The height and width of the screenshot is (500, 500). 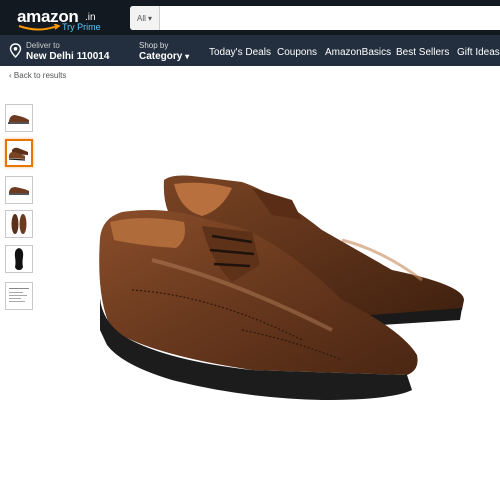 What do you see at coordinates (39, 27) in the screenshot?
I see `smile-icon` at bounding box center [39, 27].